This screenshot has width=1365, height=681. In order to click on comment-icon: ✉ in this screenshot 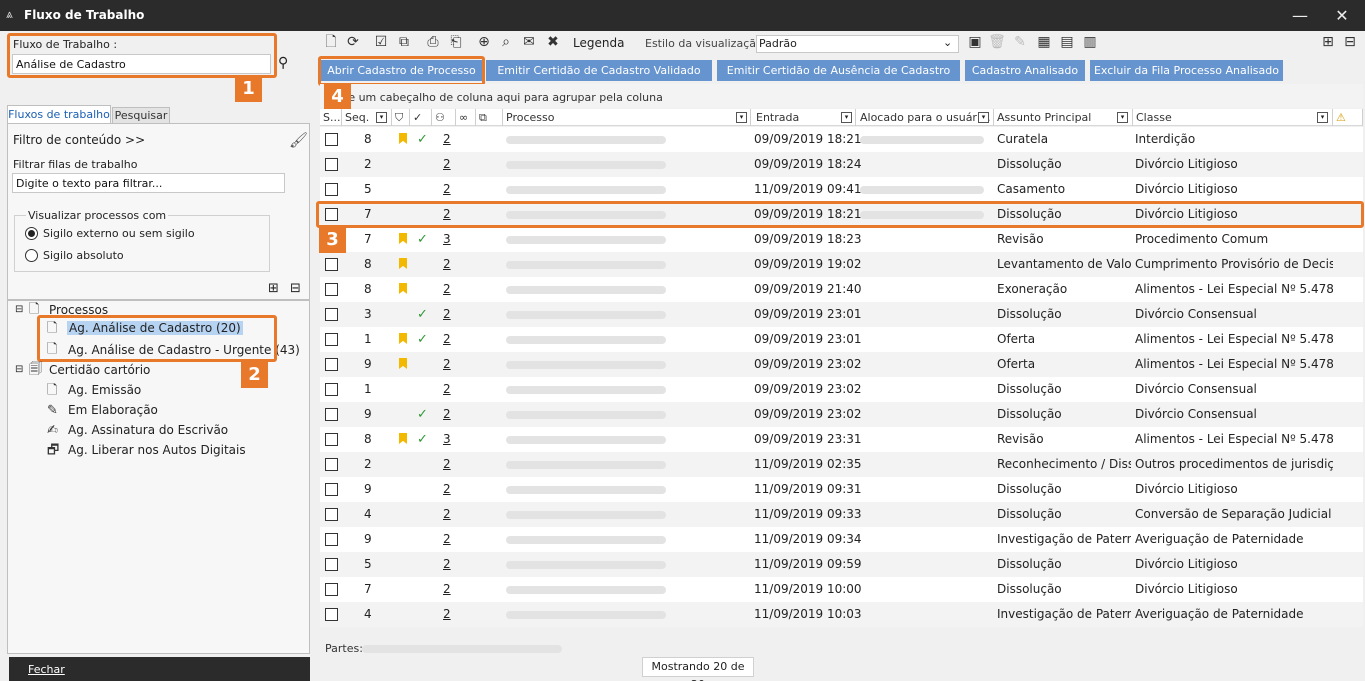, I will do `click(529, 42)`.